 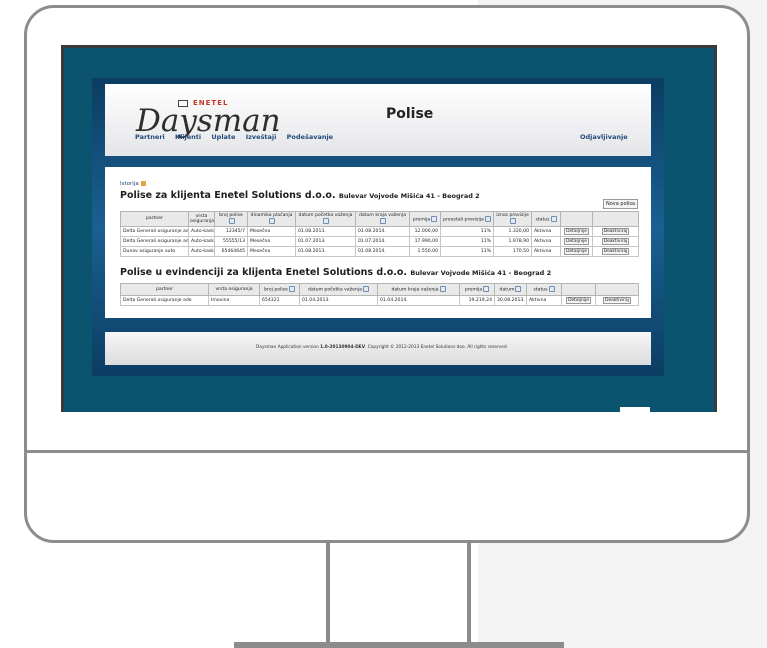 What do you see at coordinates (426, 241) in the screenshot?
I see `policy-cell-text: 17.990,00` at bounding box center [426, 241].